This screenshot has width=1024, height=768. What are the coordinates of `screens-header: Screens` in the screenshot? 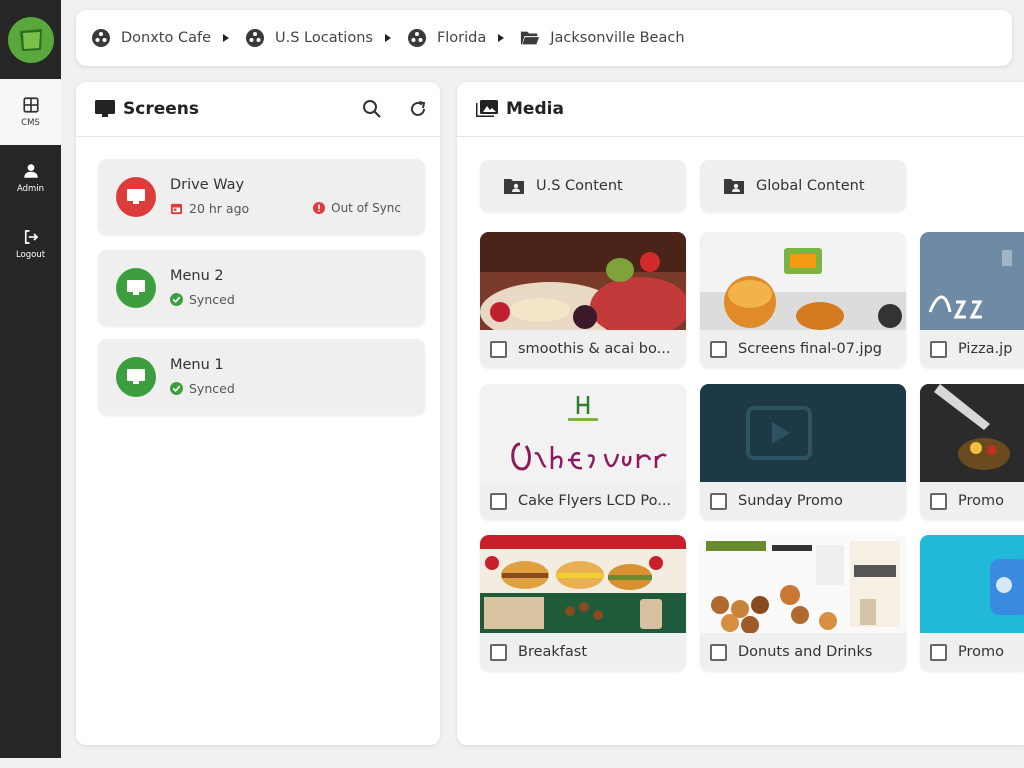 It's located at (258, 109).